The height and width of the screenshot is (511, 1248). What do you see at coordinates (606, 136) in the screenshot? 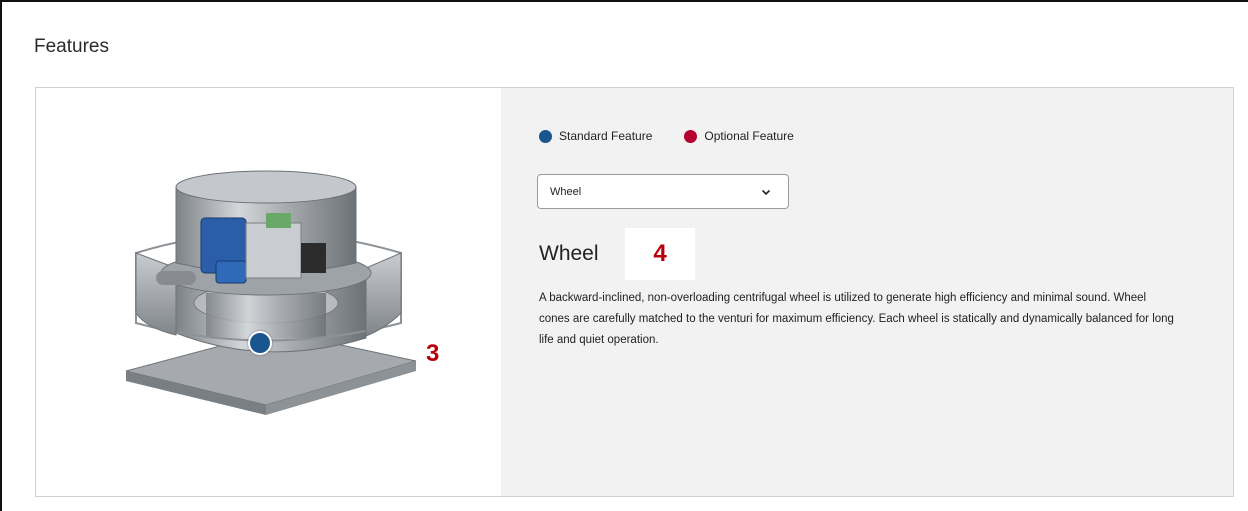
I see `legend-standard-label: Standard Feature` at bounding box center [606, 136].